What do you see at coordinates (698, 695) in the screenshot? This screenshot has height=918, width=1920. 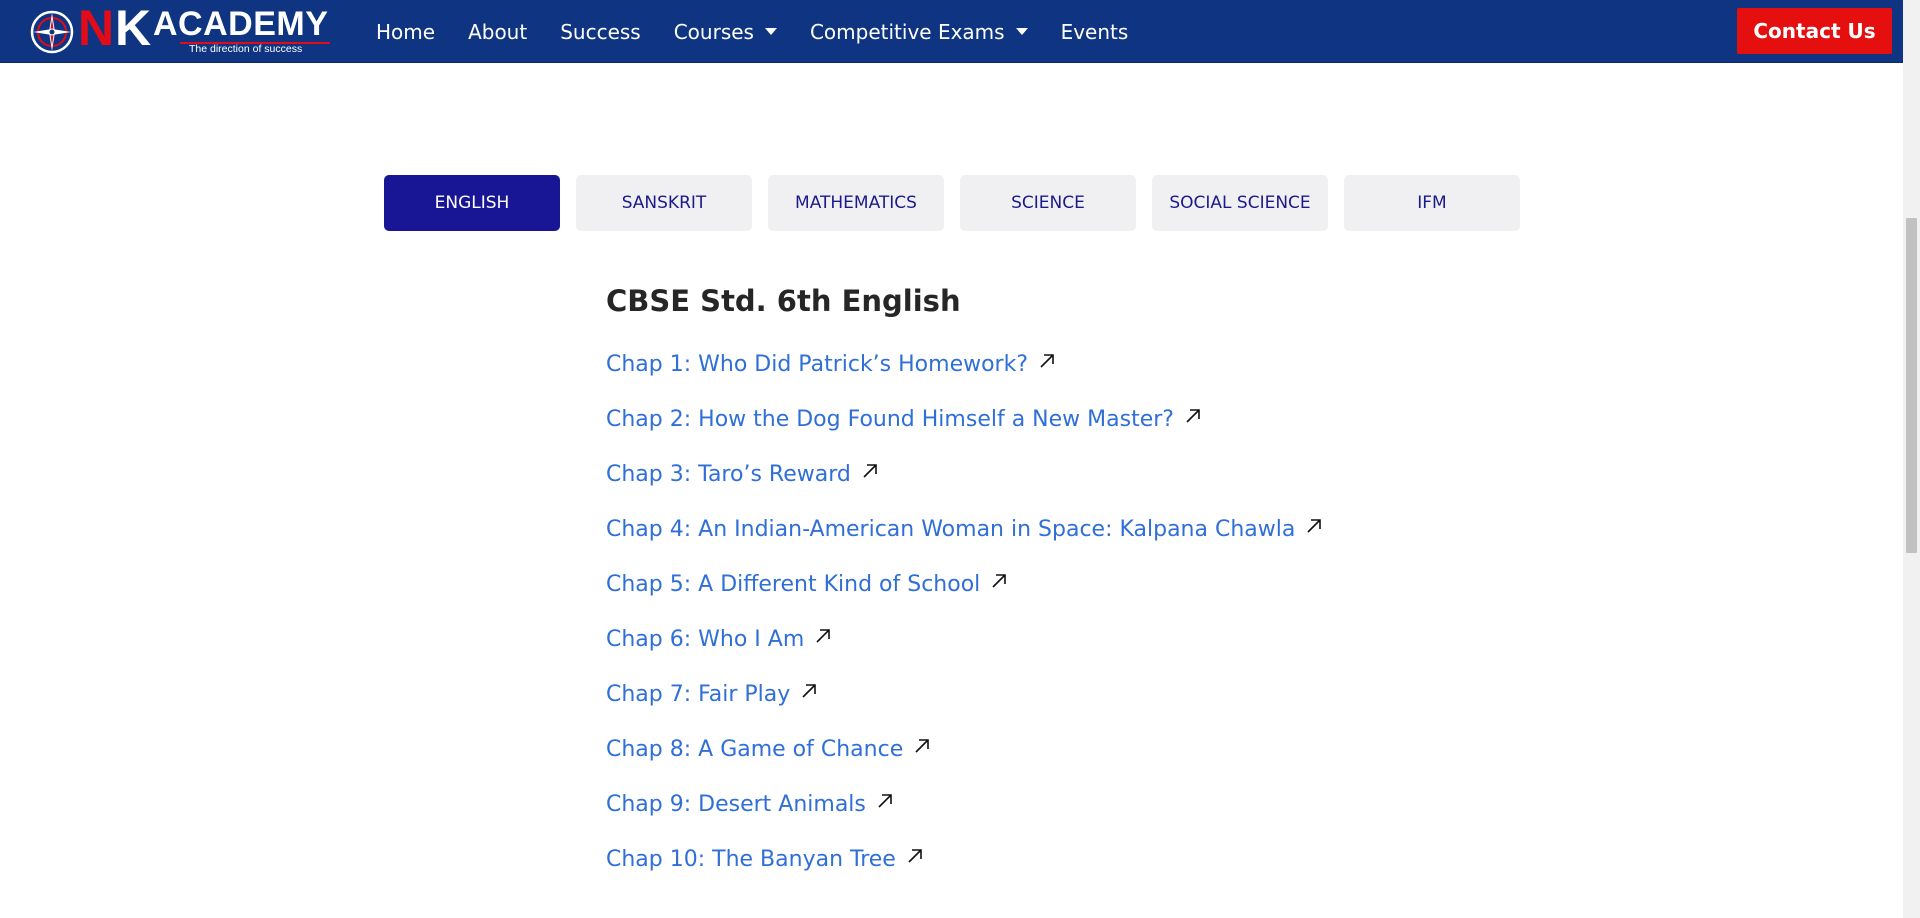 I see `chapter-link-7: Chap 7: Fair Play` at bounding box center [698, 695].